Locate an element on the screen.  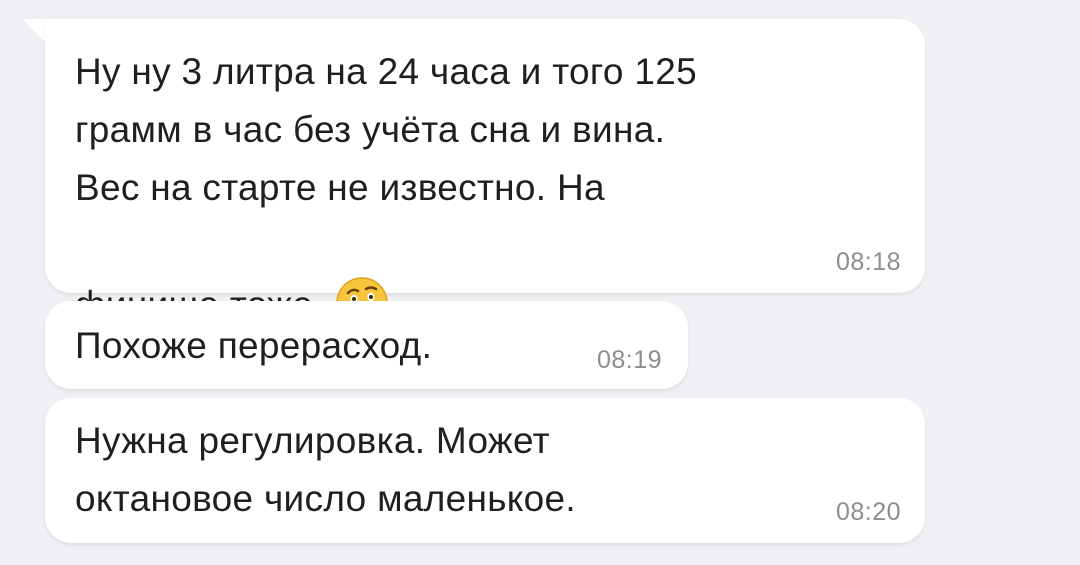
message-text-2: Похоже перерасход. is located at coordinates (254, 345).